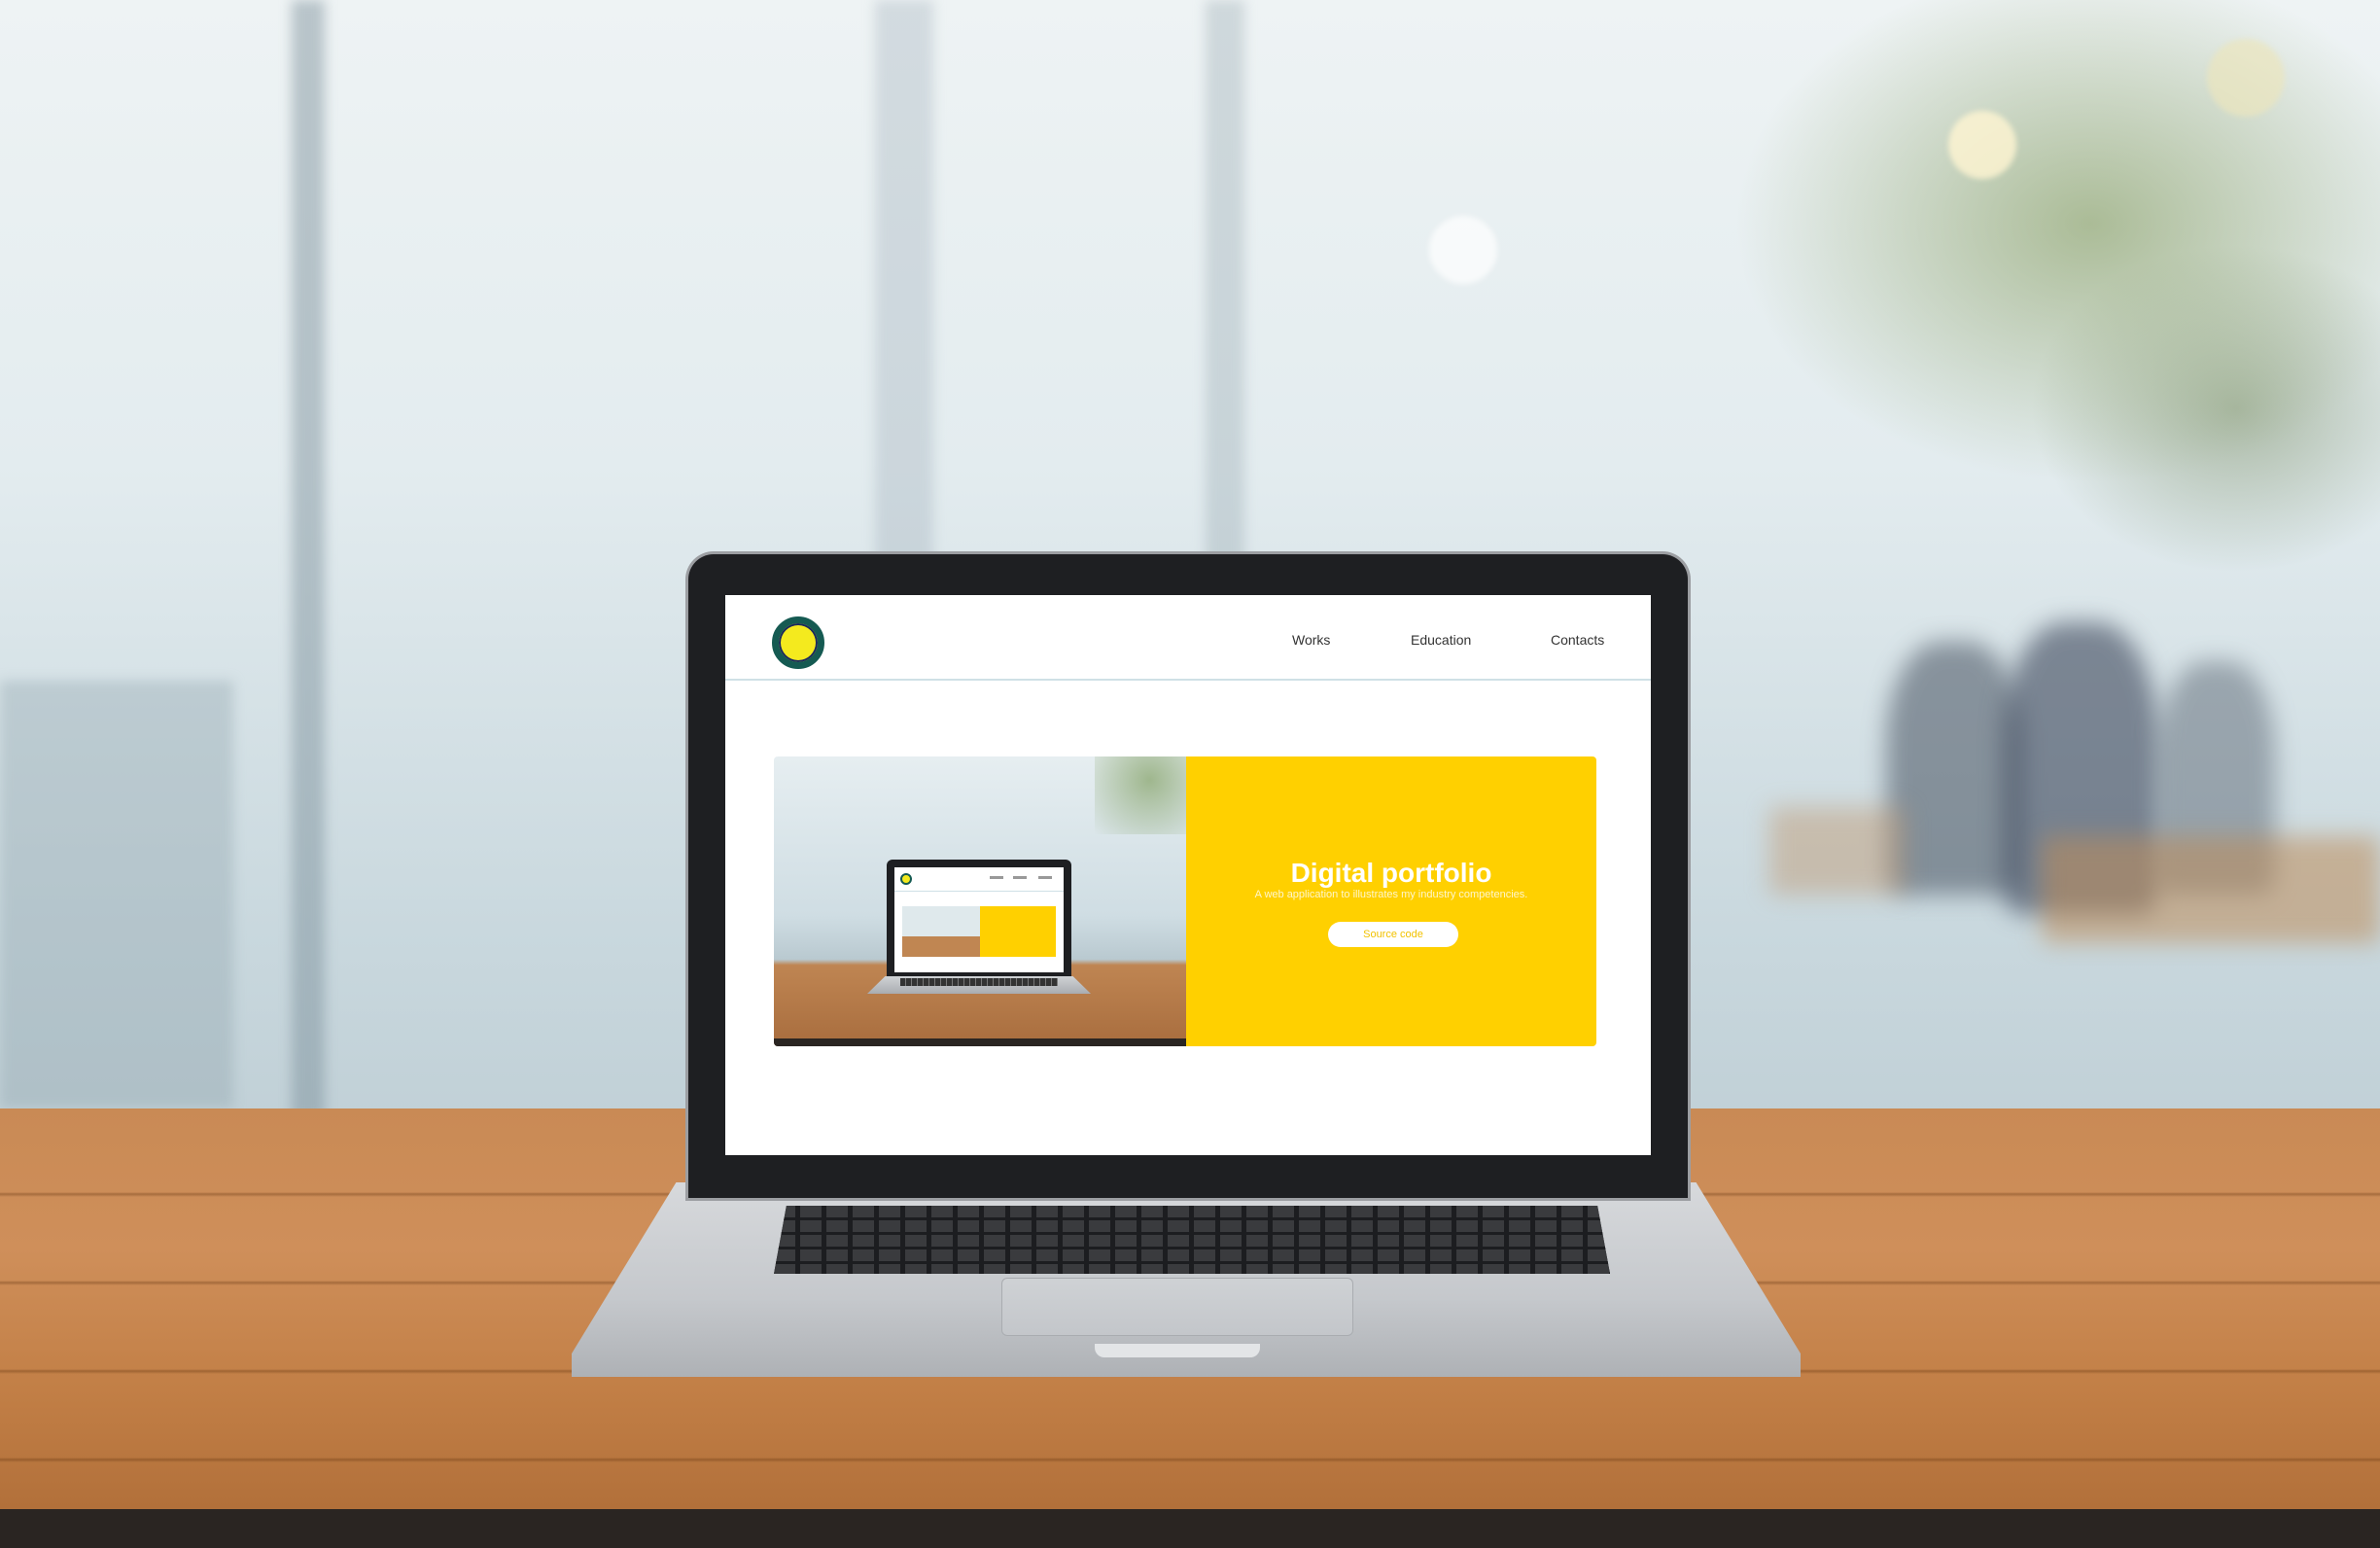  I want to click on blurred-person, so click(1954, 769).